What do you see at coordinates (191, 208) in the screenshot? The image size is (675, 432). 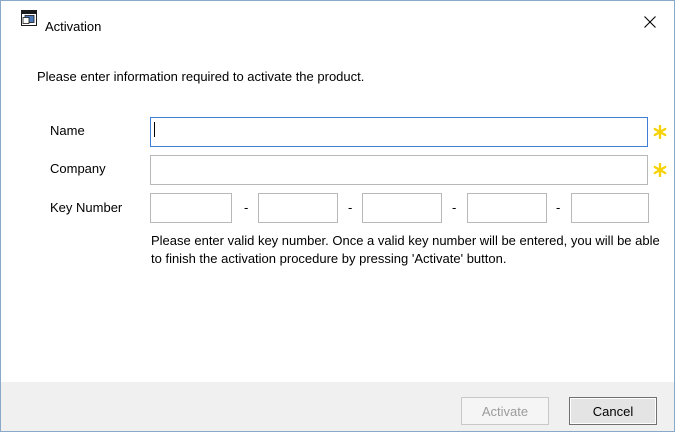 I see `key-part-1-input` at bounding box center [191, 208].